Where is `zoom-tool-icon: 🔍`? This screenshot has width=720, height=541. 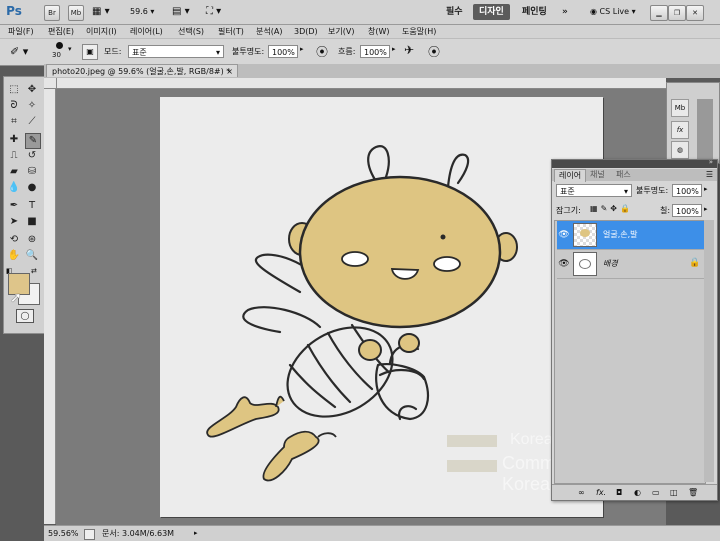
zoom-tool-icon: 🔍 is located at coordinates (32, 256).